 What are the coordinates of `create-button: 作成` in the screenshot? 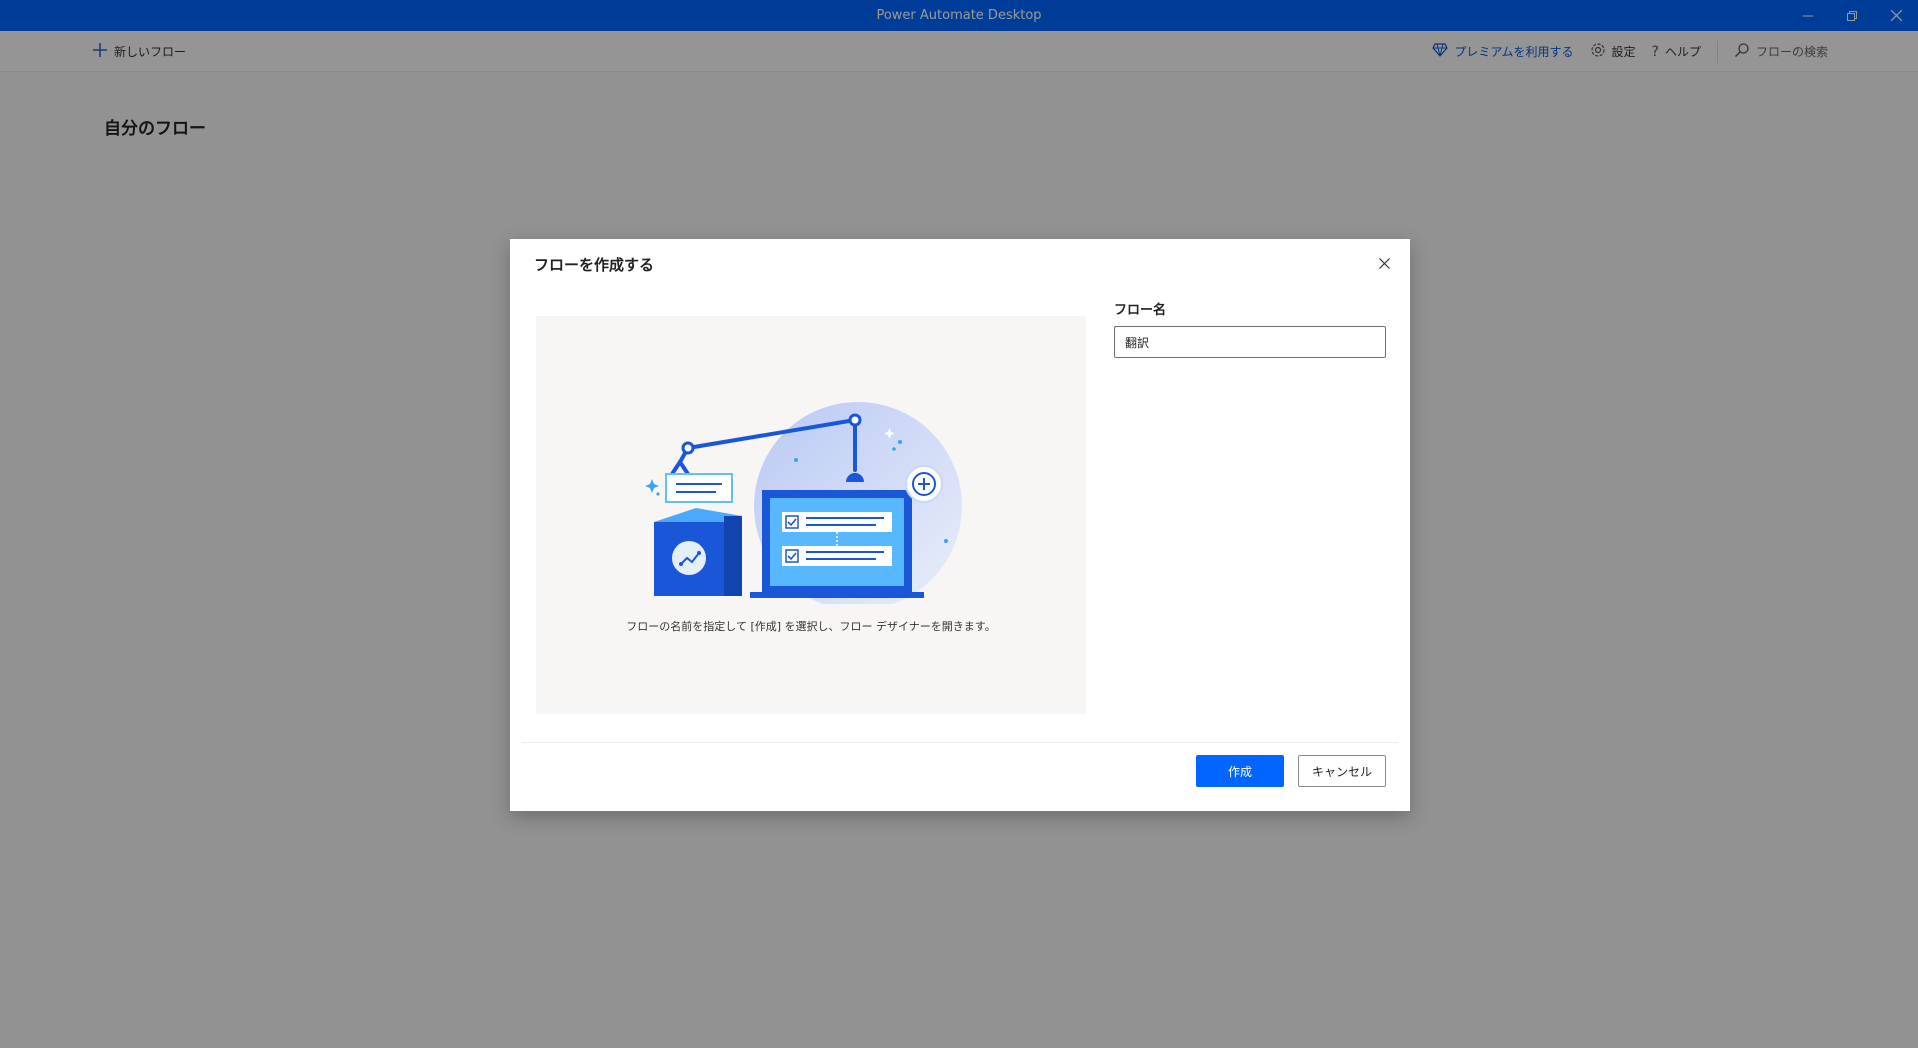 It's located at (1240, 771).